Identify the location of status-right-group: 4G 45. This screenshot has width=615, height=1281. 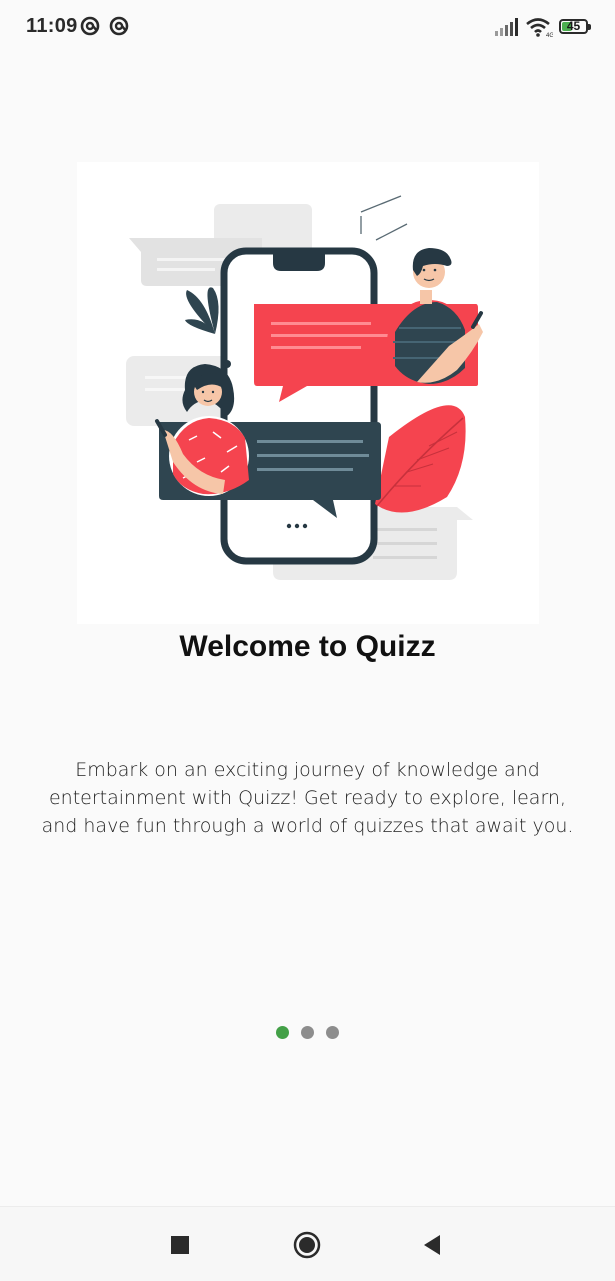
(544, 27).